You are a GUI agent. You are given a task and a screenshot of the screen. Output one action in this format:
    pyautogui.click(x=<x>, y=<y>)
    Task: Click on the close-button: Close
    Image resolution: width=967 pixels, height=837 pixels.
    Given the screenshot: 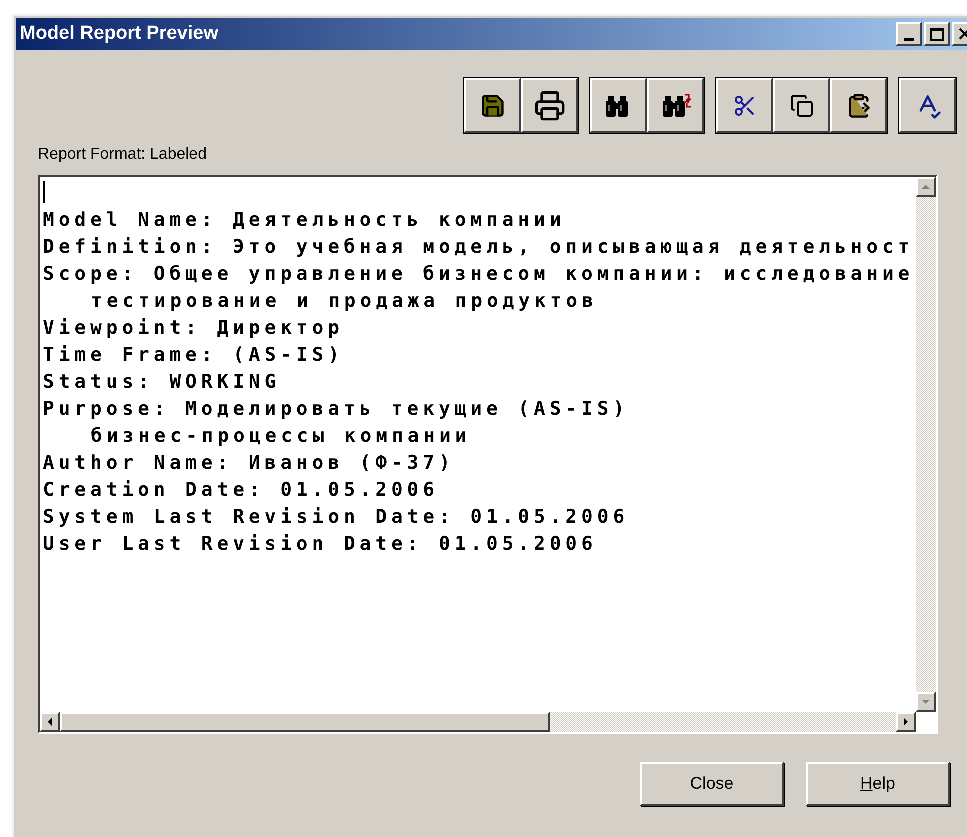 What is the action you would take?
    pyautogui.click(x=712, y=784)
    